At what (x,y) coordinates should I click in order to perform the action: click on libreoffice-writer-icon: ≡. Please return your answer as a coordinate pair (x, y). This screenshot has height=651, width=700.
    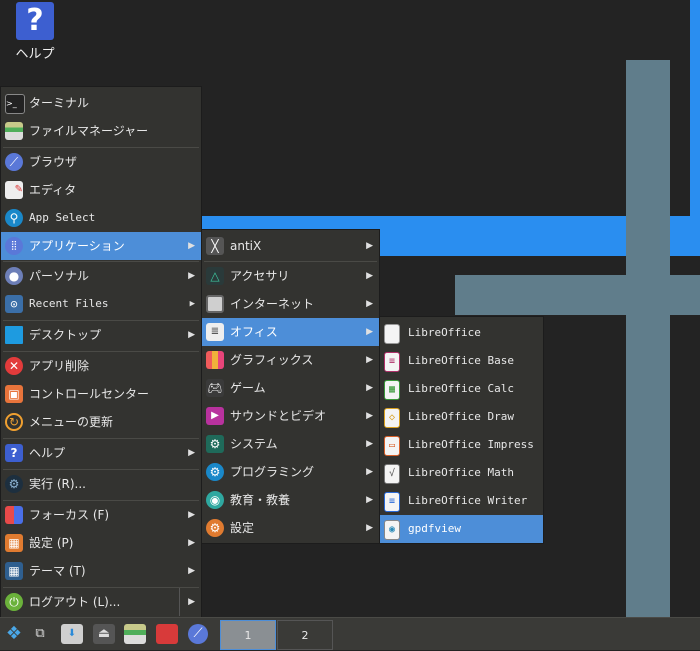
    Looking at the image, I should click on (392, 502).